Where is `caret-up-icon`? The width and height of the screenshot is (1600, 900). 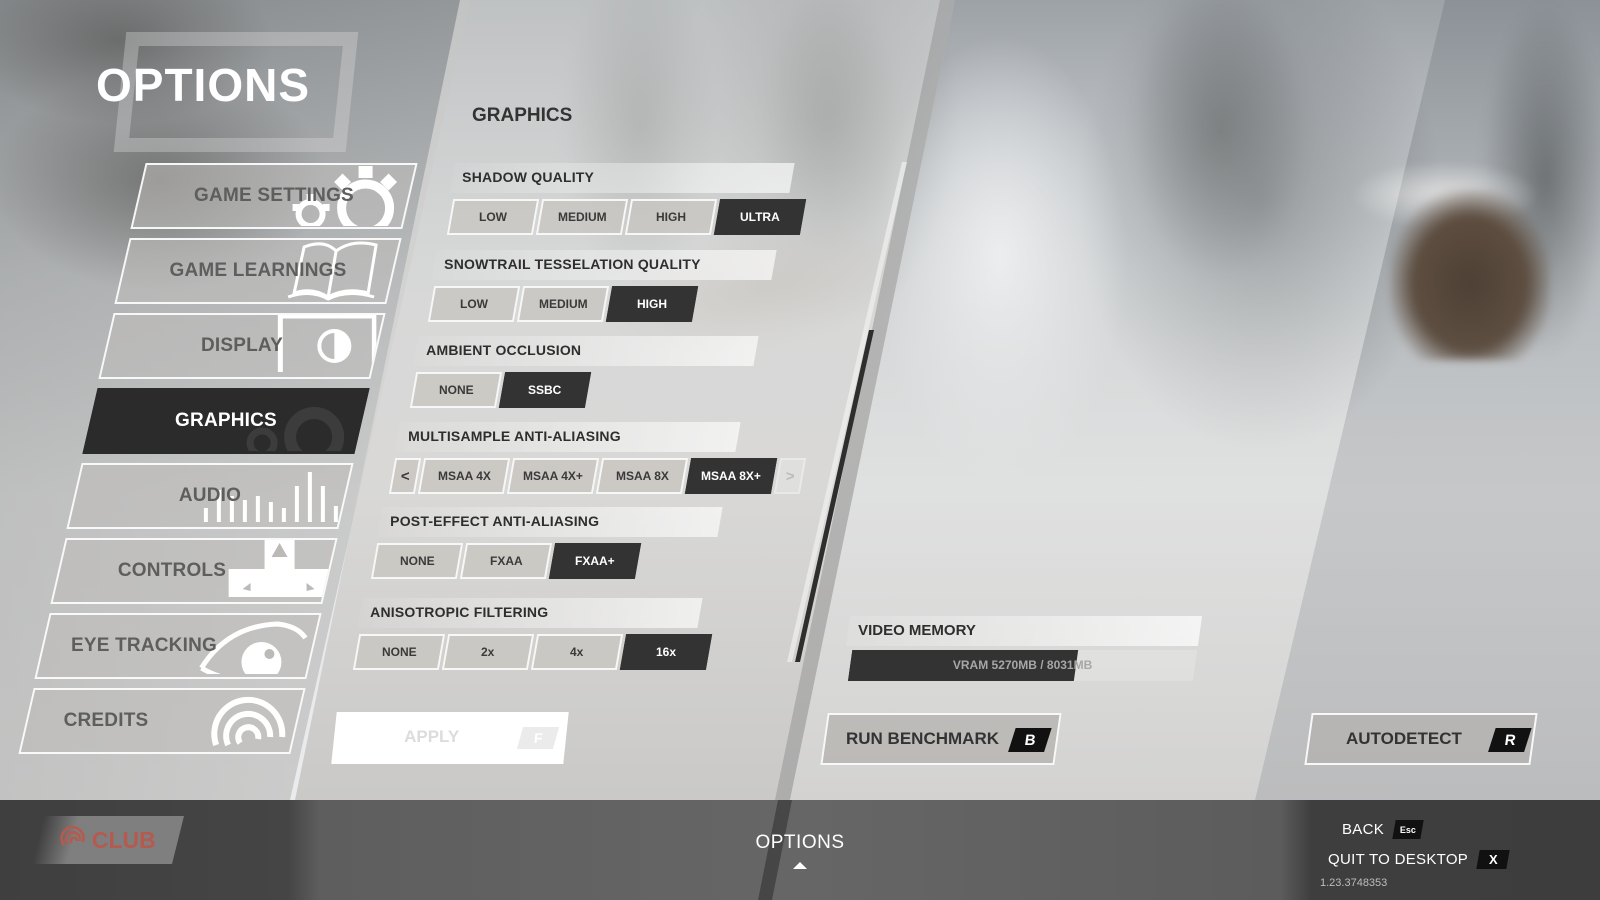
caret-up-icon is located at coordinates (800, 865).